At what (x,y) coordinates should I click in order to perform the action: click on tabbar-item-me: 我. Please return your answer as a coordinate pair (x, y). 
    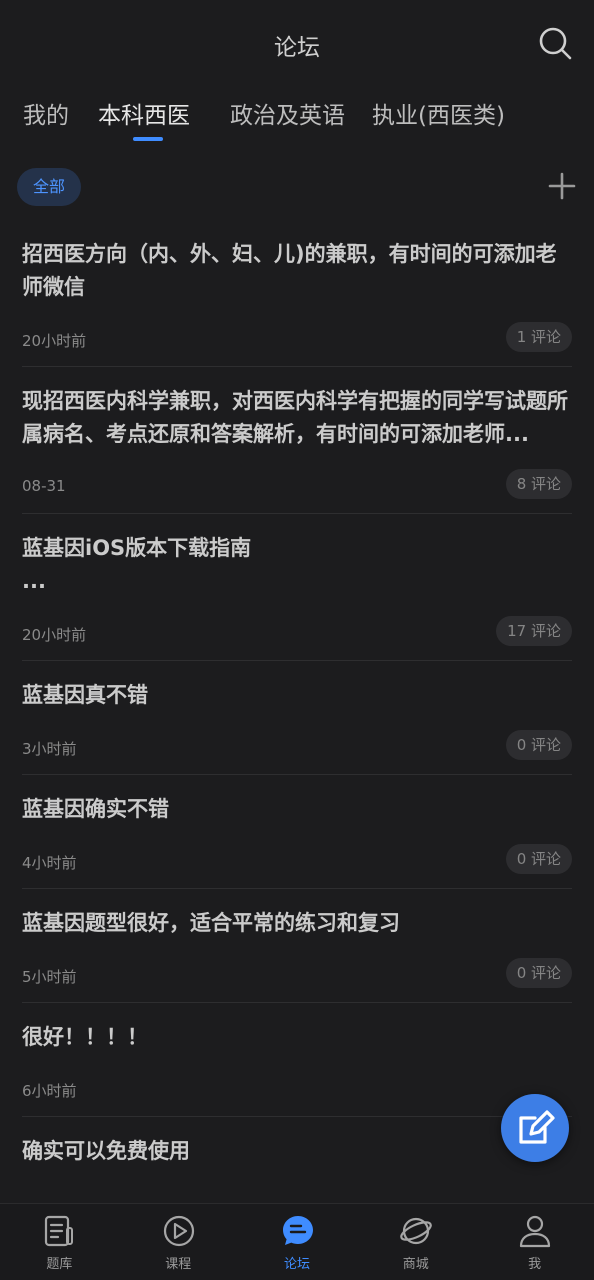
    Looking at the image, I should click on (534, 1242).